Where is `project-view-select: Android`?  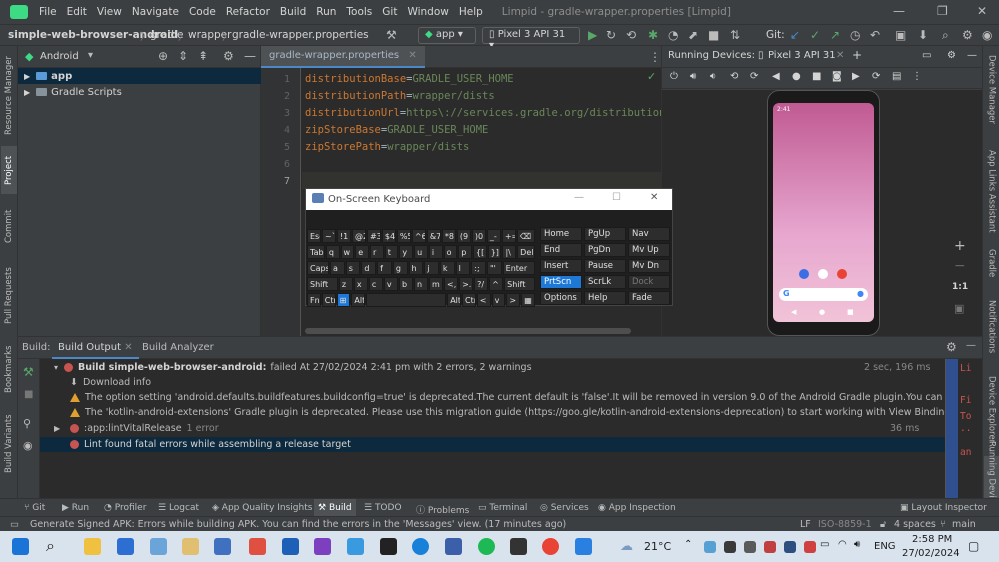
project-view-select: Android is located at coordinates (59, 56).